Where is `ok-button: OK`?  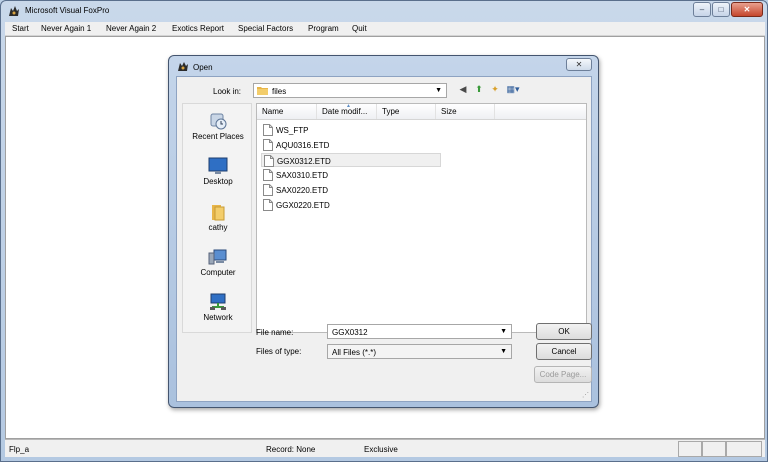 ok-button: OK is located at coordinates (564, 331).